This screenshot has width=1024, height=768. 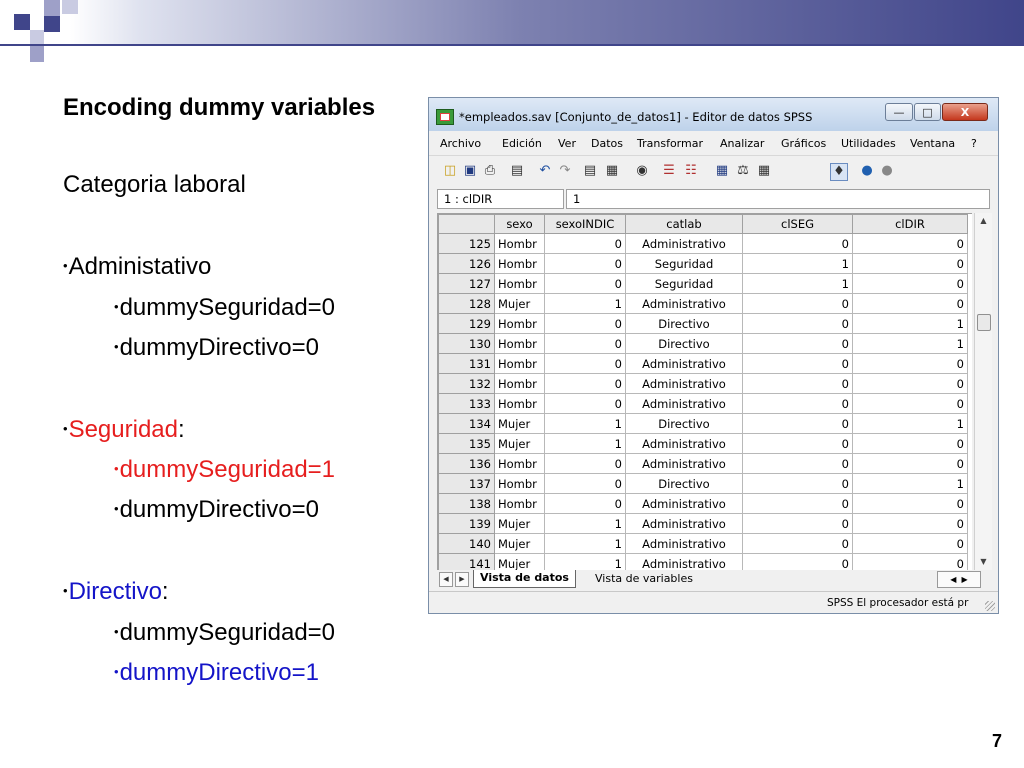 What do you see at coordinates (965, 112) in the screenshot?
I see `close-button: X` at bounding box center [965, 112].